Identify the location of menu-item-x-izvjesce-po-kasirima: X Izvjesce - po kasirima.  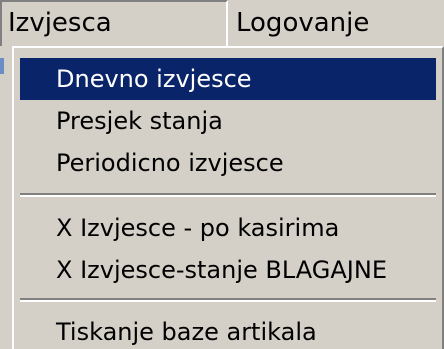
(228, 228).